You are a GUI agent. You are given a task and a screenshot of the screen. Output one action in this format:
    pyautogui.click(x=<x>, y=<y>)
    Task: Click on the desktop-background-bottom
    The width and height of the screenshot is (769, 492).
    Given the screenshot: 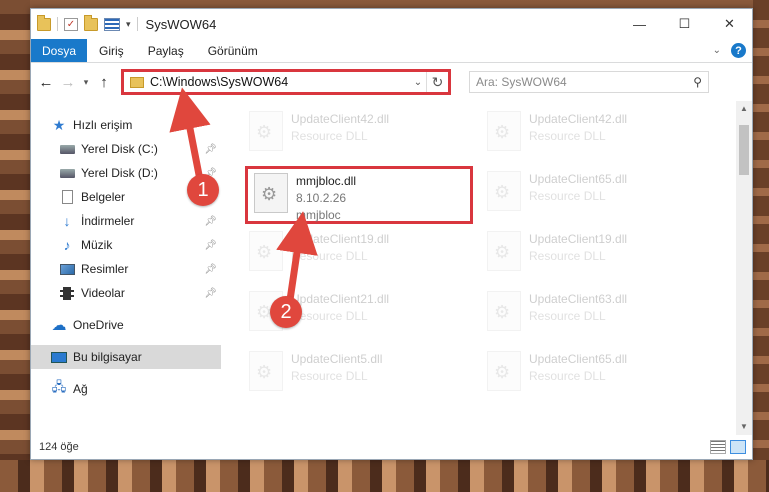 What is the action you would take?
    pyautogui.click(x=384, y=476)
    